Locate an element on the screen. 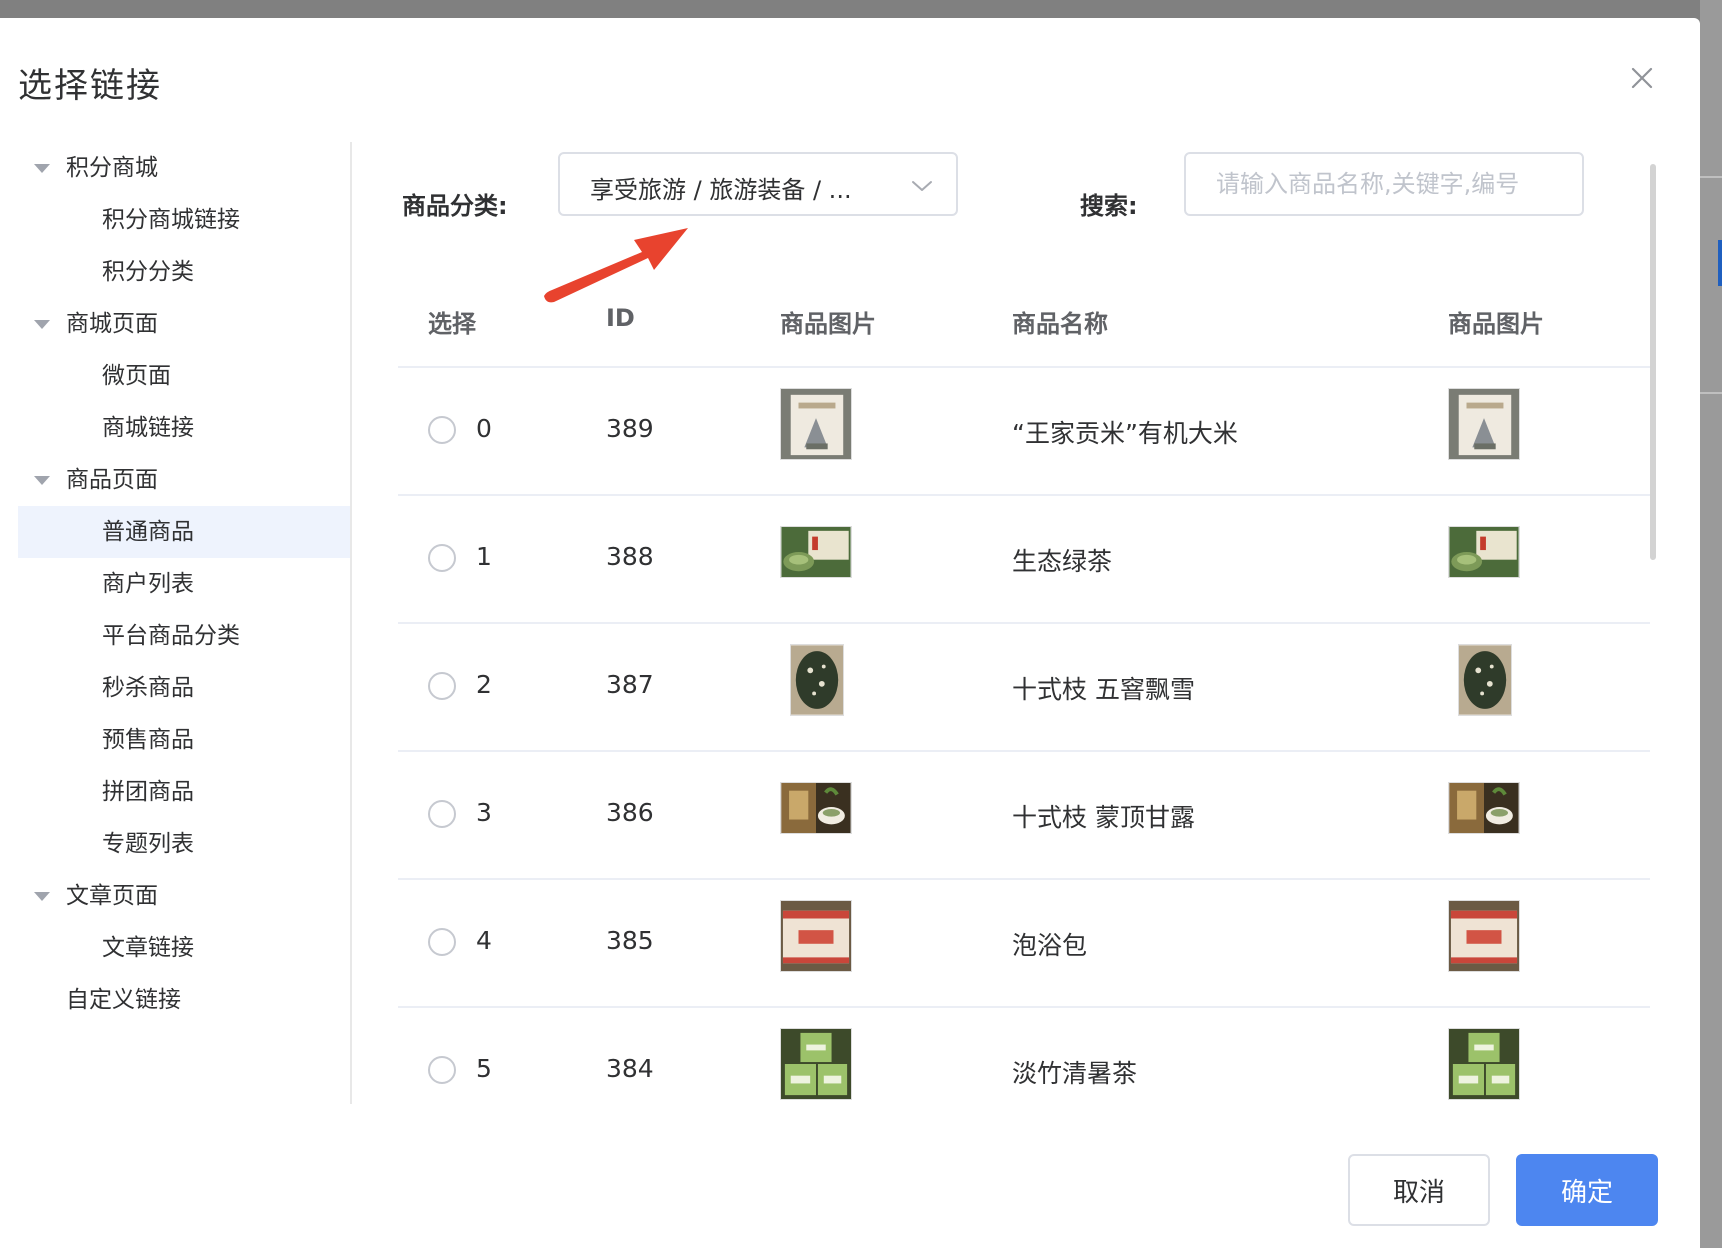 Image resolution: width=1722 pixels, height=1248 pixels. tree-group-label: 商城页面 is located at coordinates (112, 324).